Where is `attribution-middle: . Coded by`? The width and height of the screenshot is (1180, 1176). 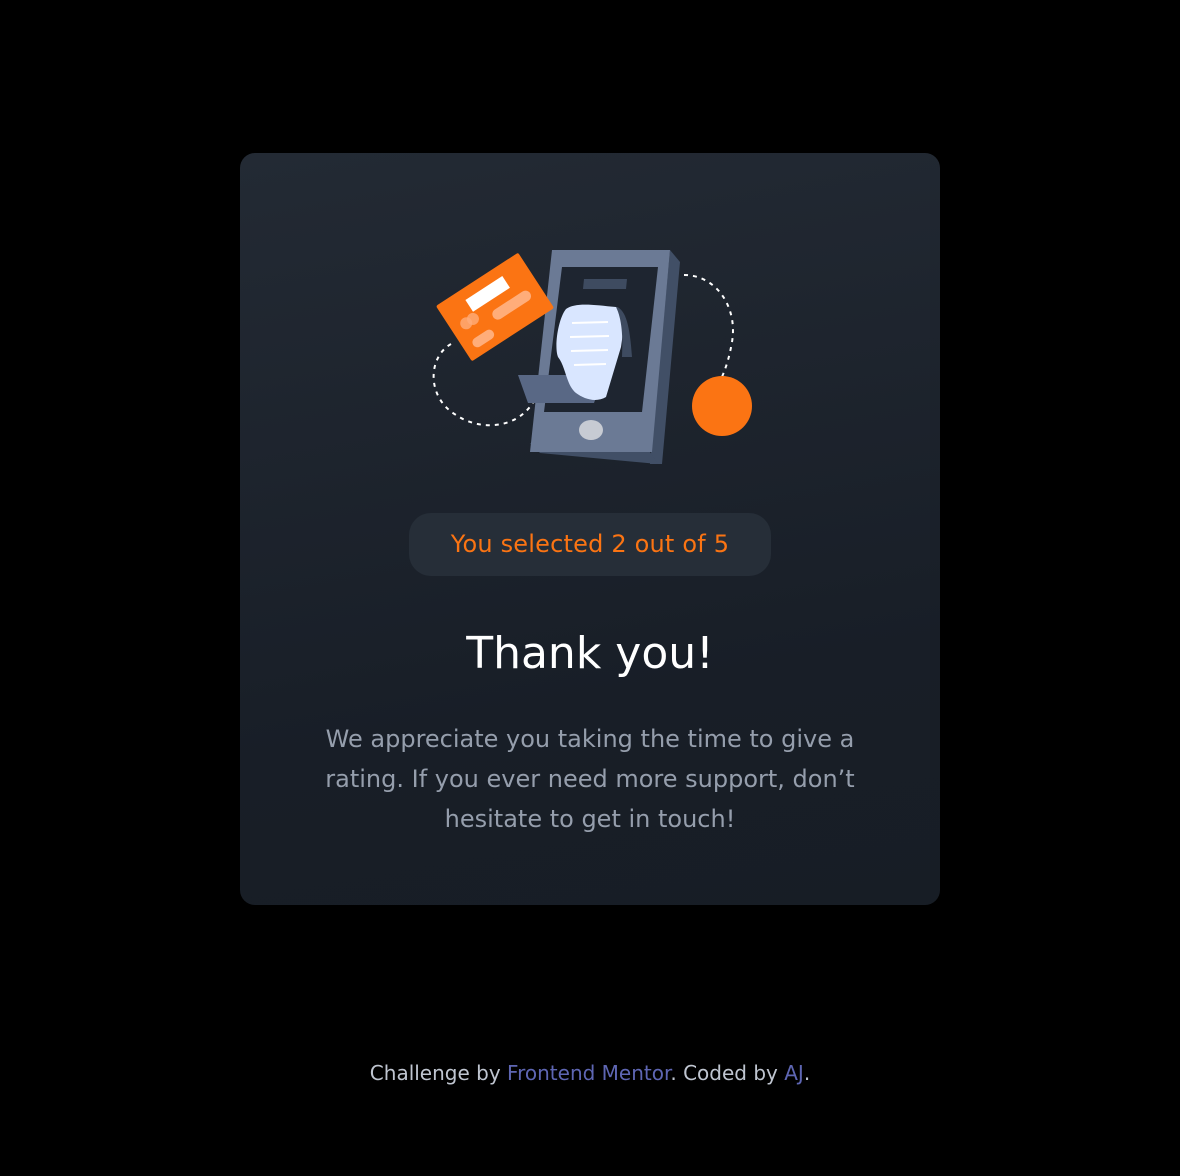 attribution-middle: . Coded by is located at coordinates (727, 1073).